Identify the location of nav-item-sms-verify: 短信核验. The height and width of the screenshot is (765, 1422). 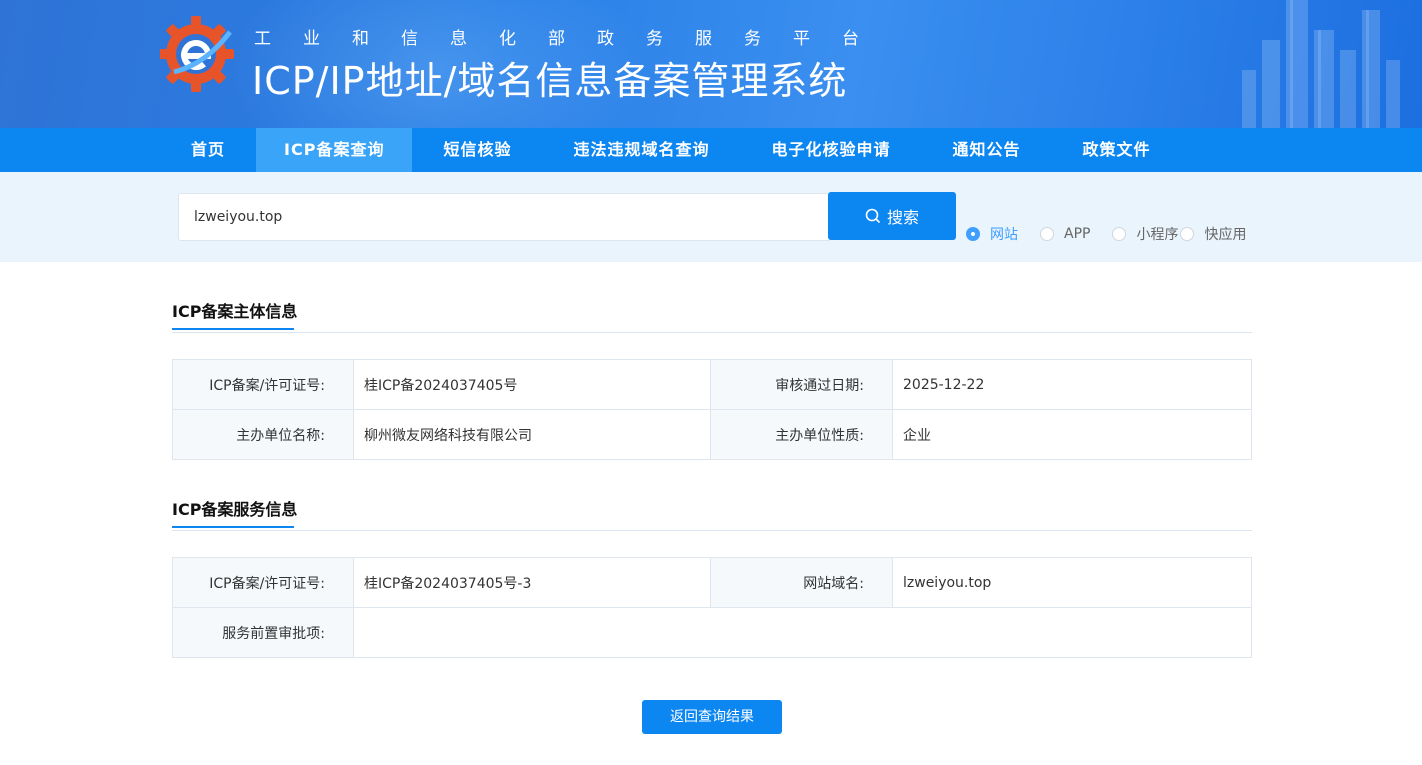
(477, 150).